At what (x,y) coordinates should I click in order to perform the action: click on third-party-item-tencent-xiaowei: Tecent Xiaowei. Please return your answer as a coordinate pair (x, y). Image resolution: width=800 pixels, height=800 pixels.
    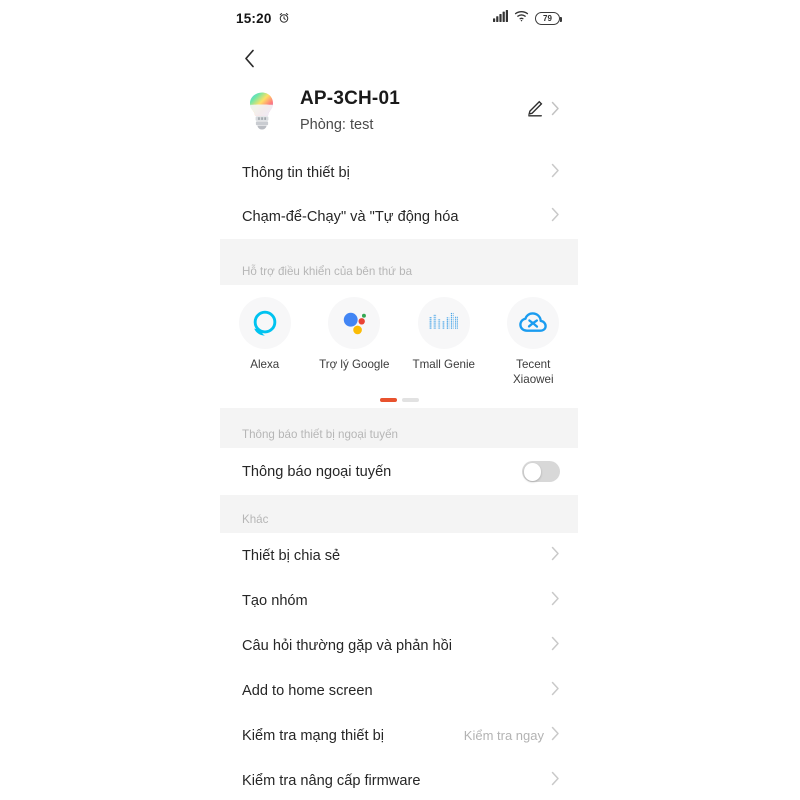
    Looking at the image, I should click on (534, 342).